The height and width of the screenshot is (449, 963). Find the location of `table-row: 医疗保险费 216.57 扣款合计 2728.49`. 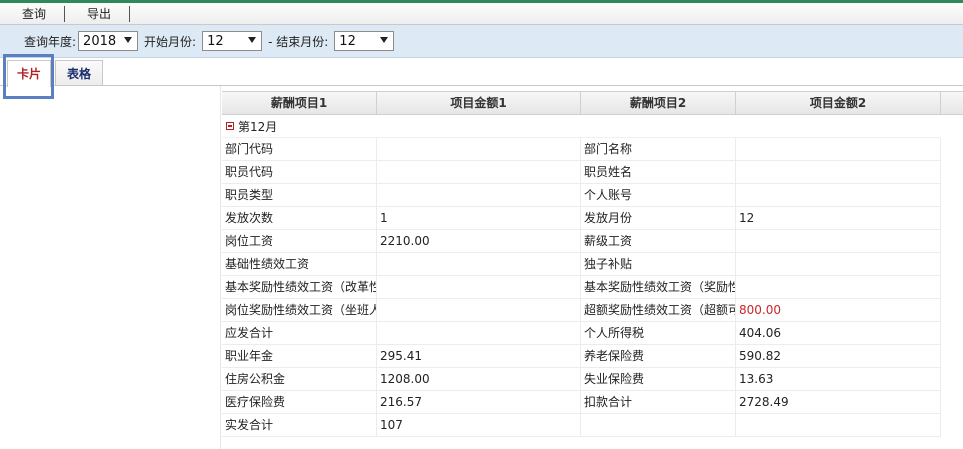

table-row: 医疗保险费 216.57 扣款合计 2728.49 is located at coordinates (581, 402).